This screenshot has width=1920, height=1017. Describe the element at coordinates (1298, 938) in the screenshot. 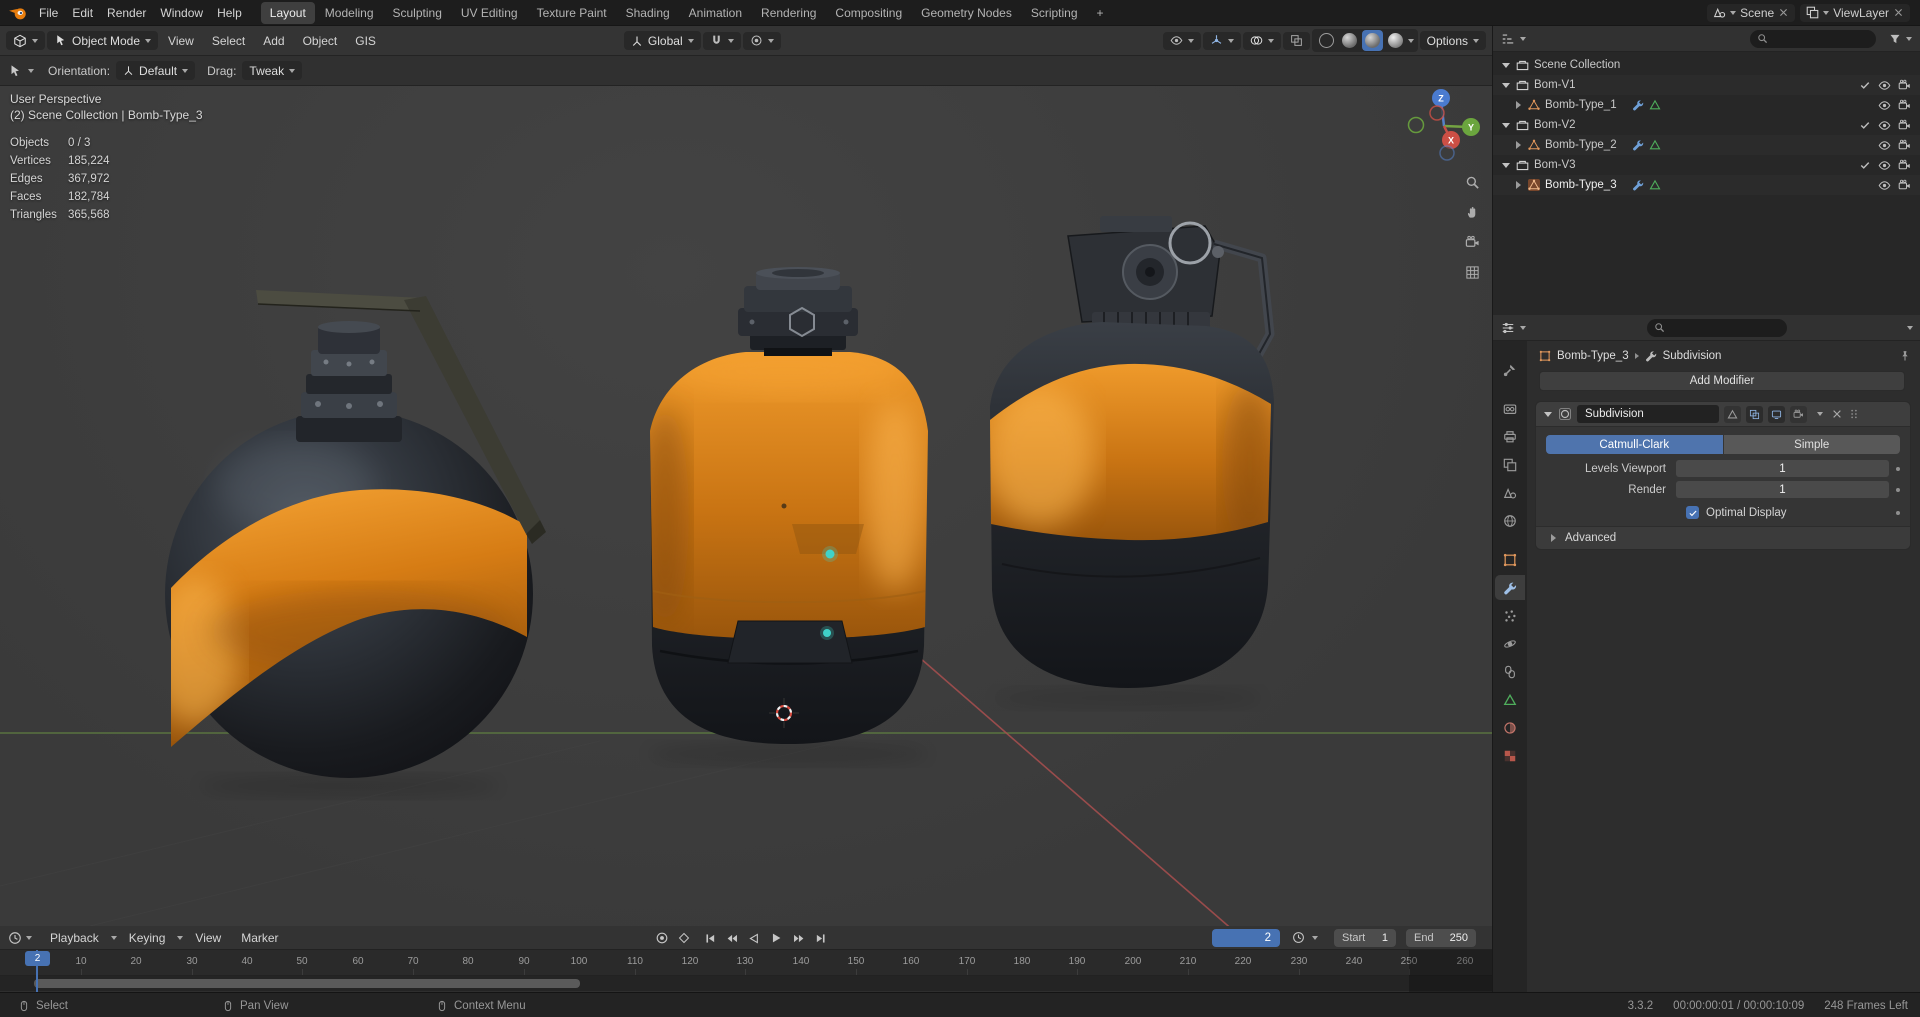

I see `frame-display-clock-icon` at that location.